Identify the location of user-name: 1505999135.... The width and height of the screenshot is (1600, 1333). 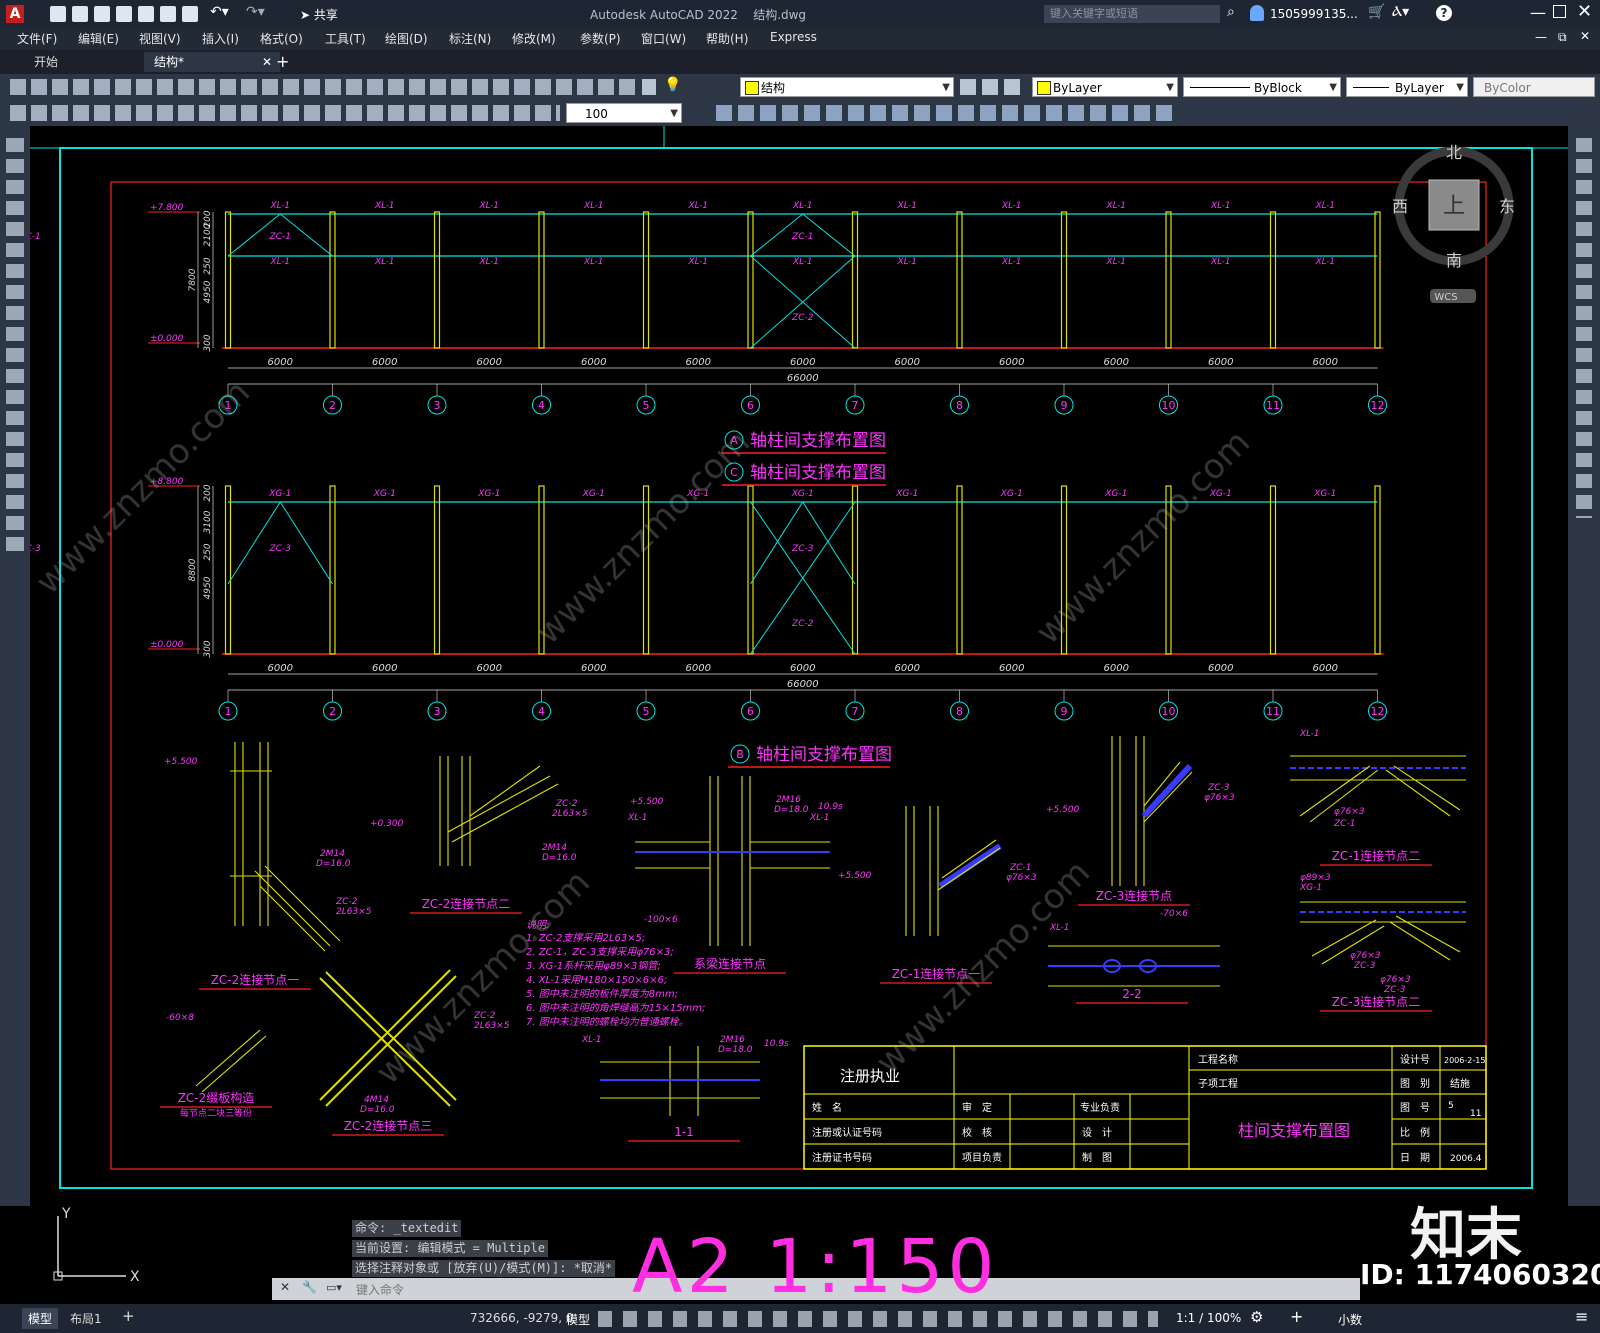
(1314, 14).